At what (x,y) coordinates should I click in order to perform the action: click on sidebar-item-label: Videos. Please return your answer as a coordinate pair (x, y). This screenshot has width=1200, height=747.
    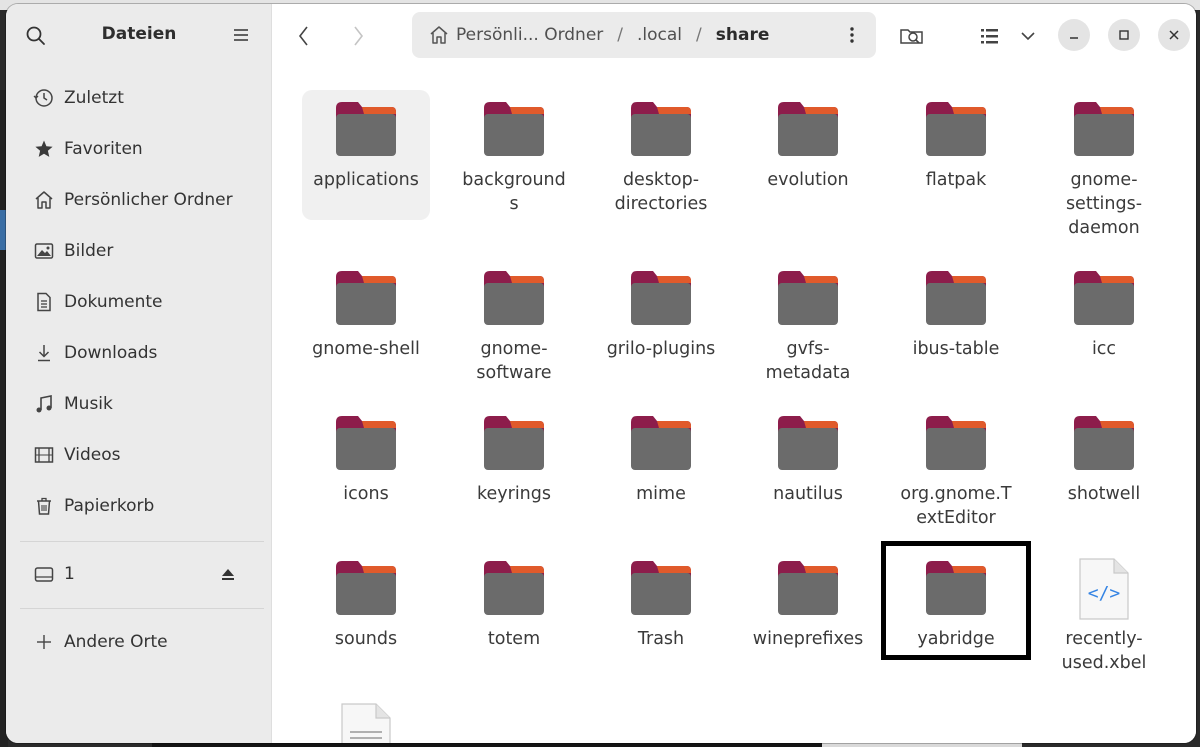
    Looking at the image, I should click on (92, 455).